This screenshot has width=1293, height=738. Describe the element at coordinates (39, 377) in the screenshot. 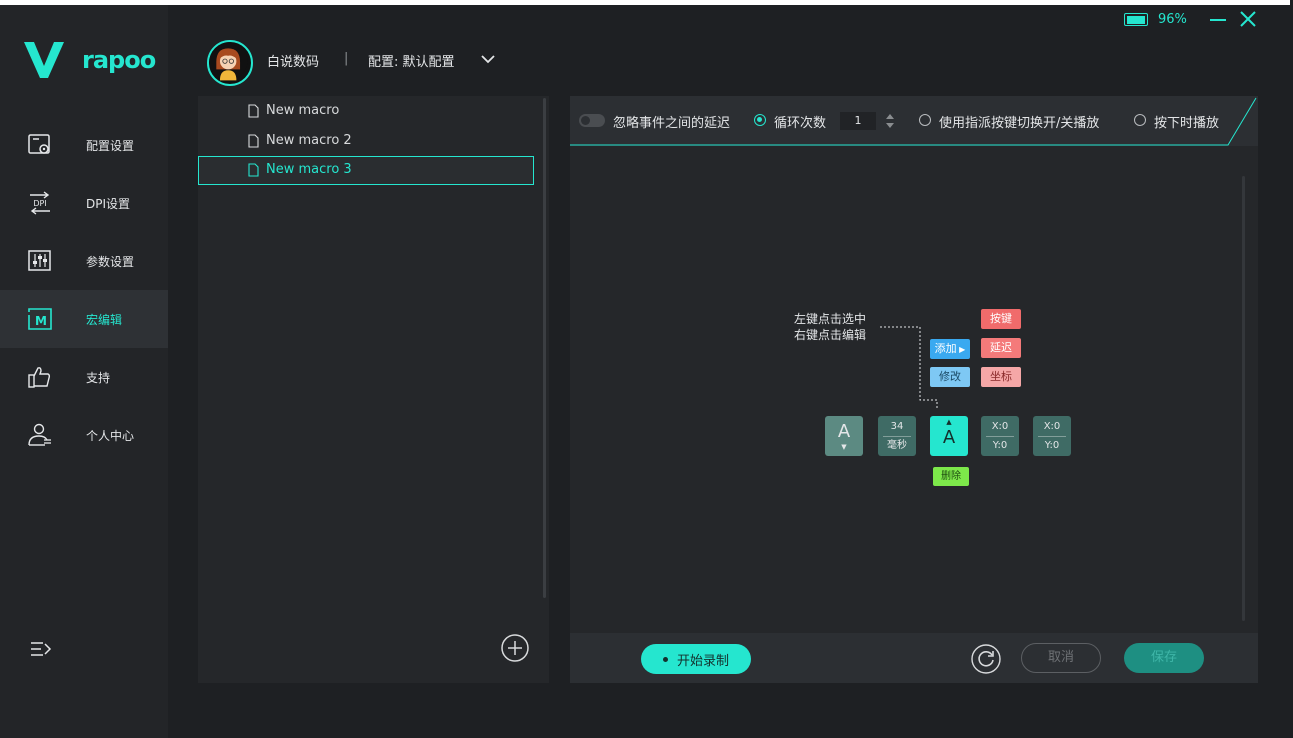

I see `thumbs-up-icon` at that location.